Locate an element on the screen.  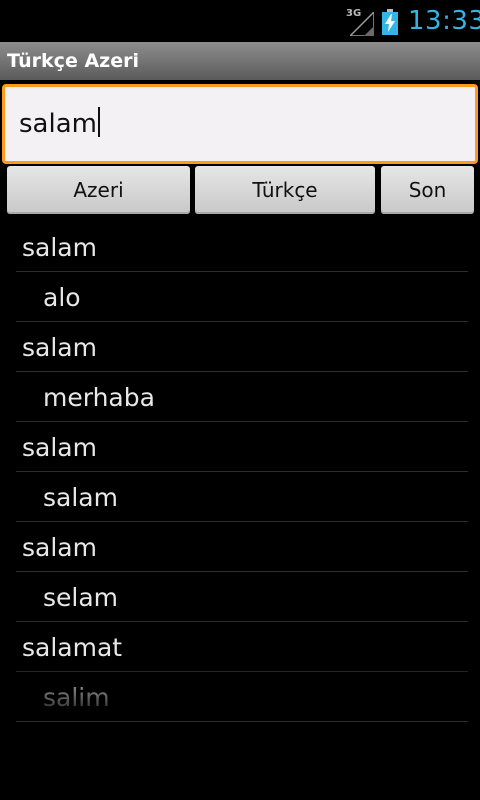
translation-text: alo is located at coordinates (62, 297).